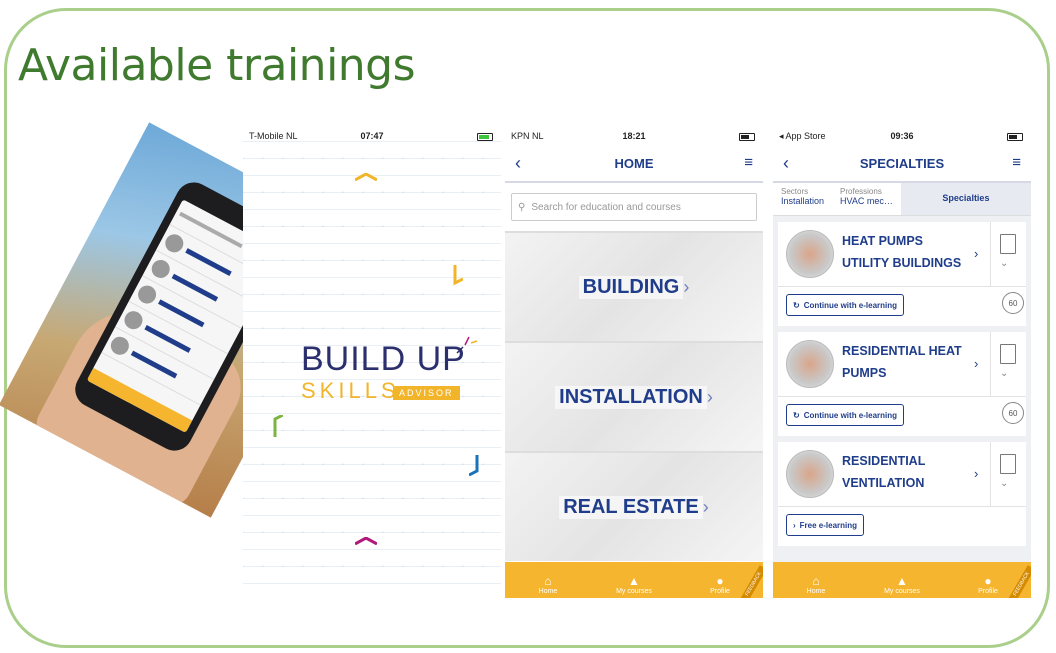 Image resolution: width=1056 pixels, height=653 pixels. I want to click on breadcrumb-specialties: Specialties, so click(965, 199).